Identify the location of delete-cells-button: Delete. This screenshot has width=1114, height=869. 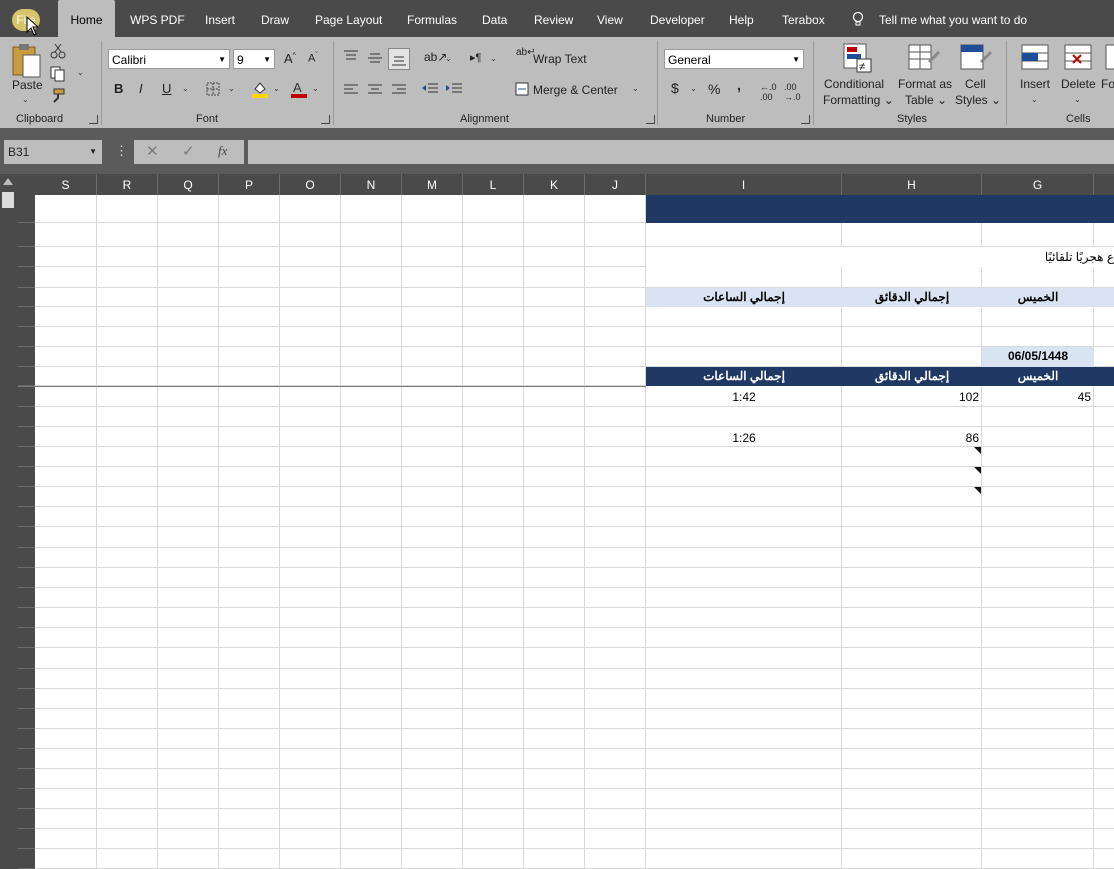
(1078, 84).